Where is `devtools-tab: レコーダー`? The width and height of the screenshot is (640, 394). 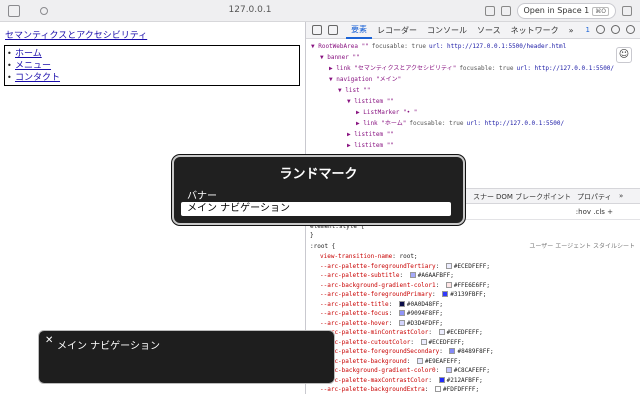 devtools-tab: レコーダー is located at coordinates (397, 30).